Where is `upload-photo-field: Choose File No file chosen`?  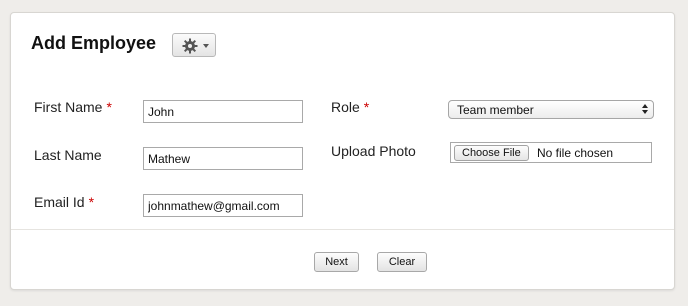
upload-photo-field: Choose File No file chosen is located at coordinates (551, 152).